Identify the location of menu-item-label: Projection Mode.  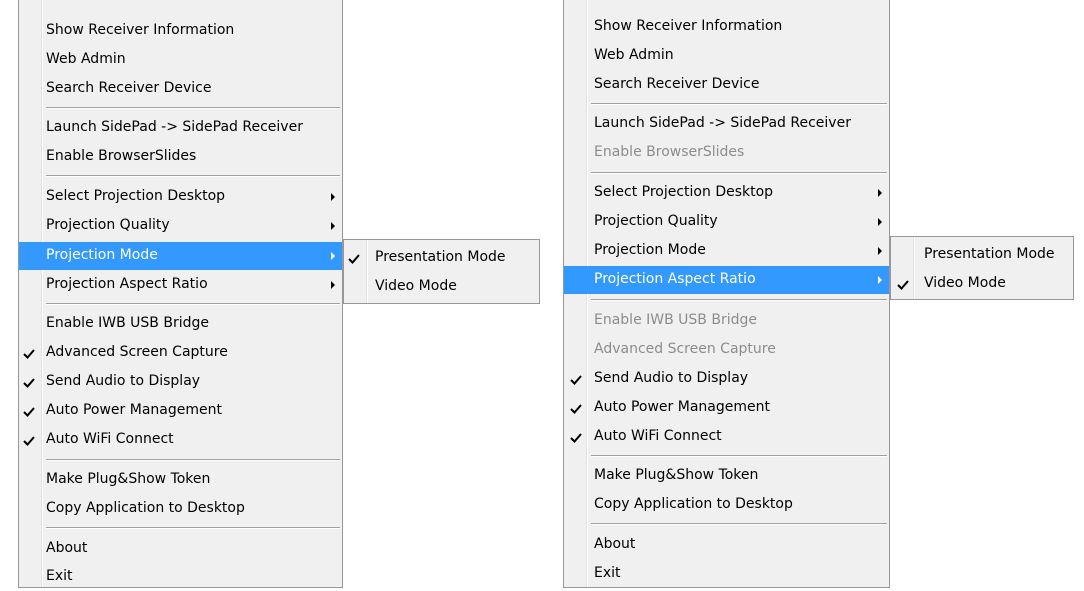
(650, 250).